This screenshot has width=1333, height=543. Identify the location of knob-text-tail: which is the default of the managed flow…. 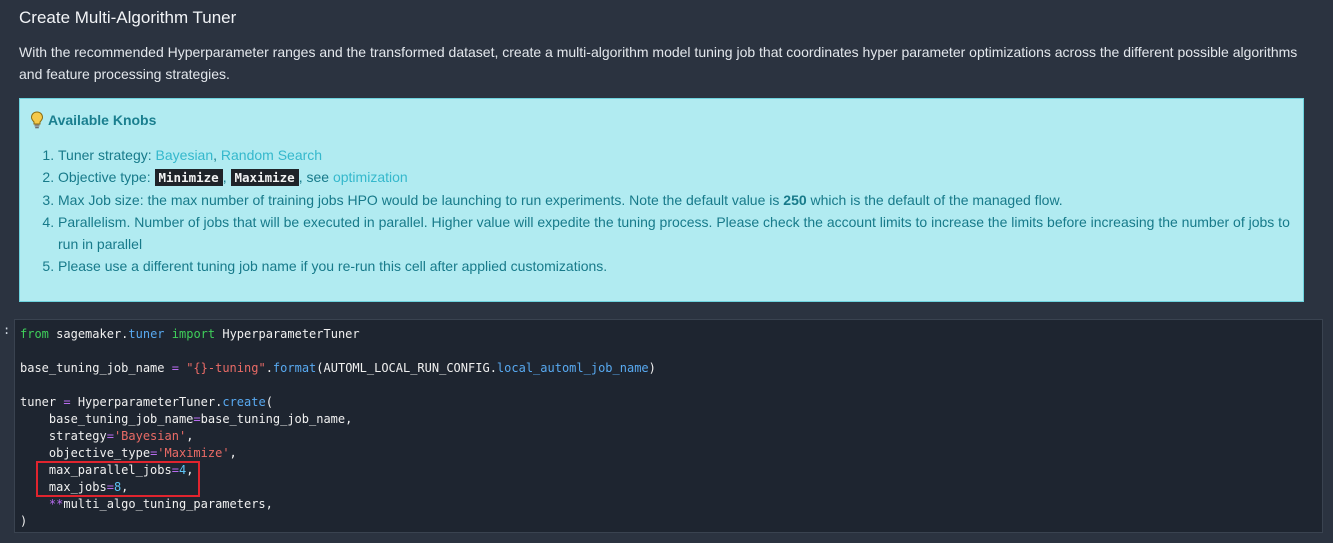
(934, 200).